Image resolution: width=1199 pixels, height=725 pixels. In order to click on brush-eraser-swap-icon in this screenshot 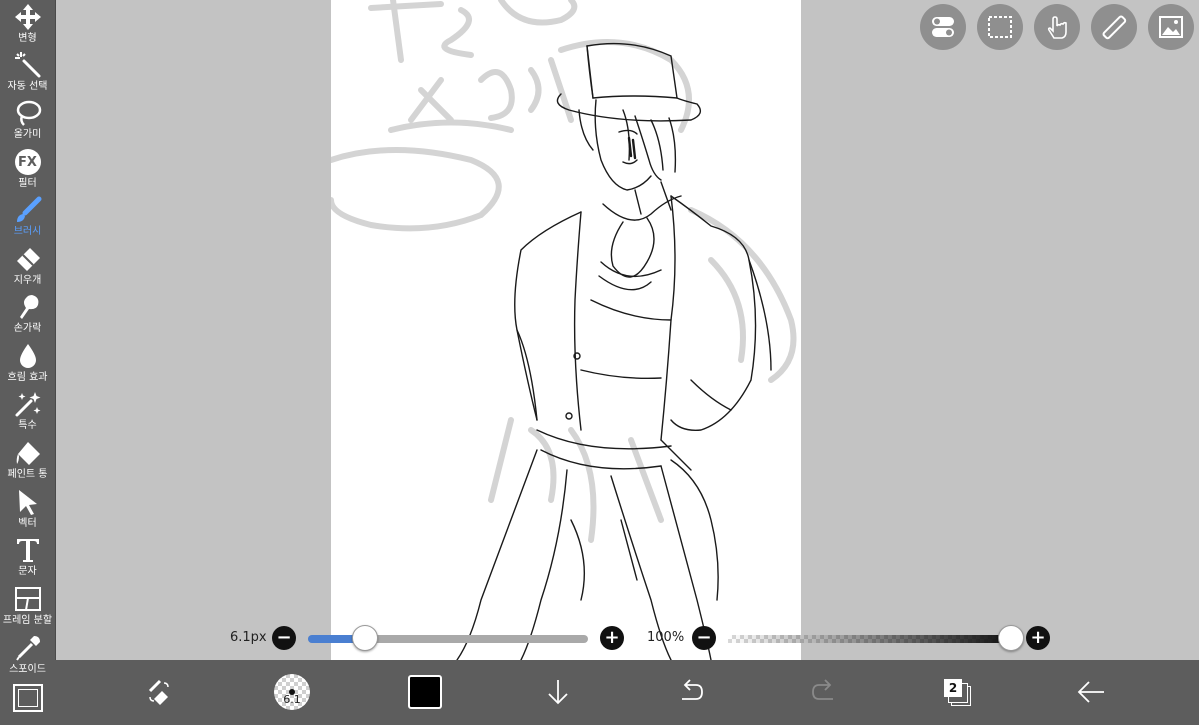, I will do `click(158, 692)`.